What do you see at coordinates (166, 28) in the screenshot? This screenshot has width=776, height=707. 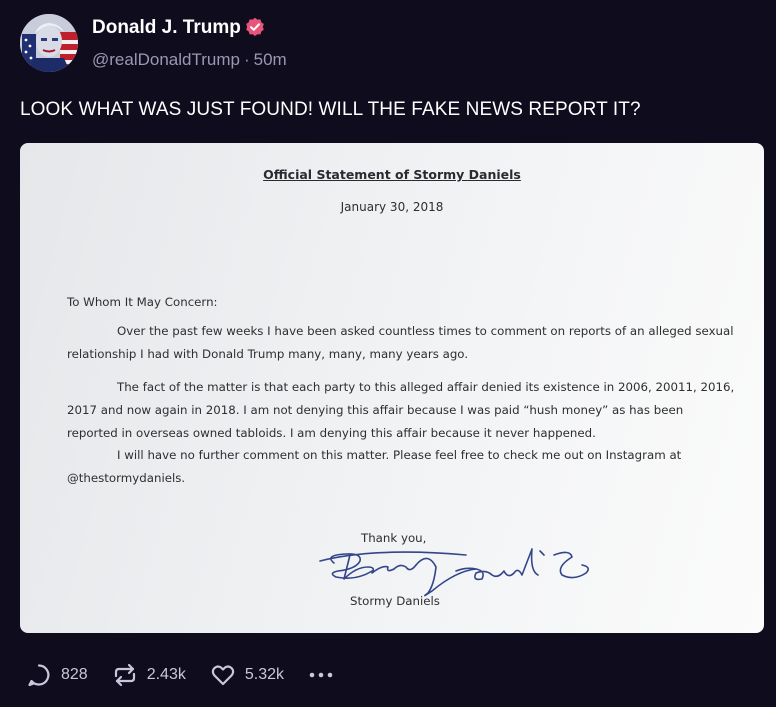 I see `author-name: Donald J. Trump` at bounding box center [166, 28].